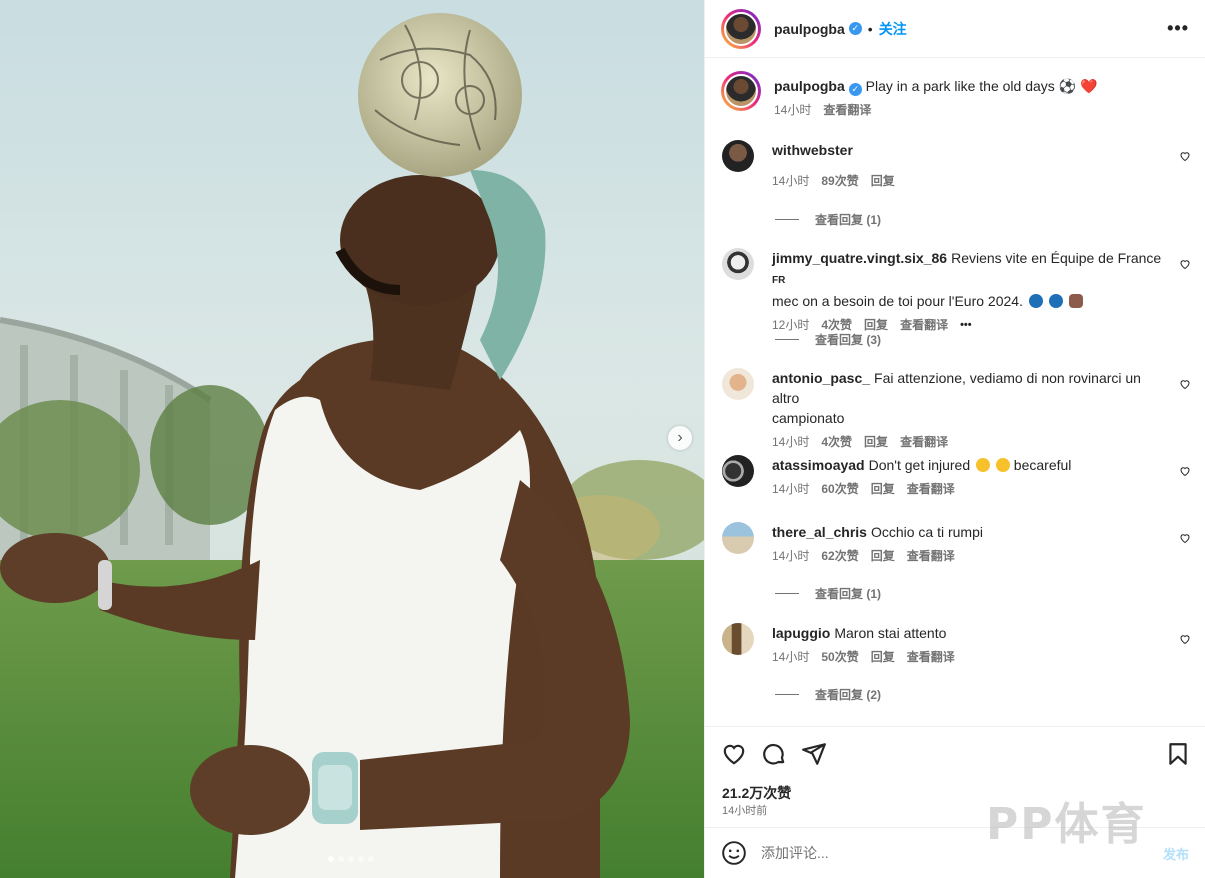  I want to click on post-comment-button: 发布, so click(1176, 853).